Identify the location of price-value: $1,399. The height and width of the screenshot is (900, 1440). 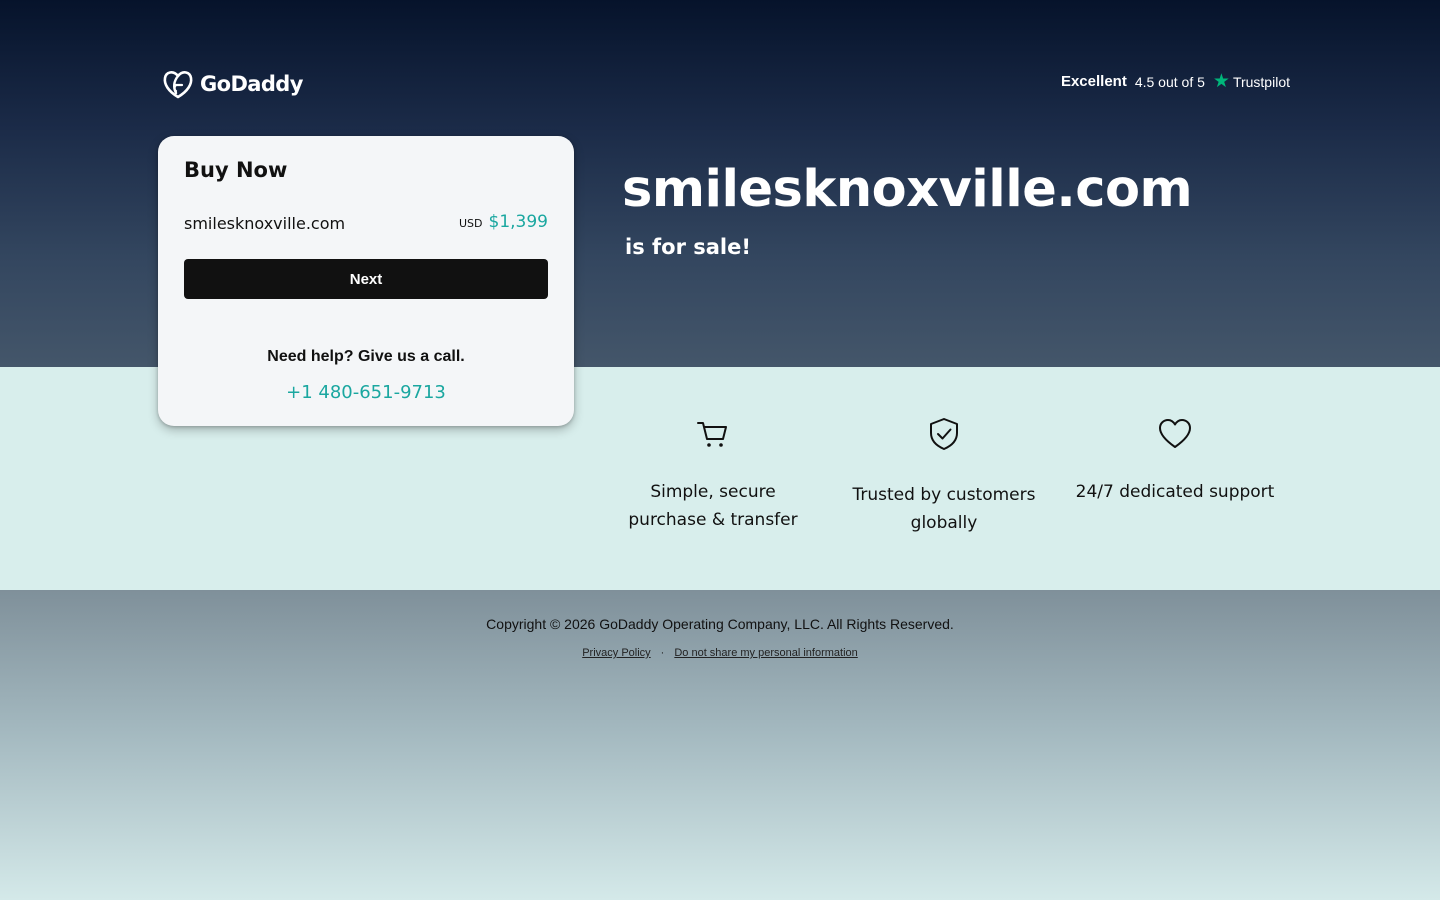
(518, 222).